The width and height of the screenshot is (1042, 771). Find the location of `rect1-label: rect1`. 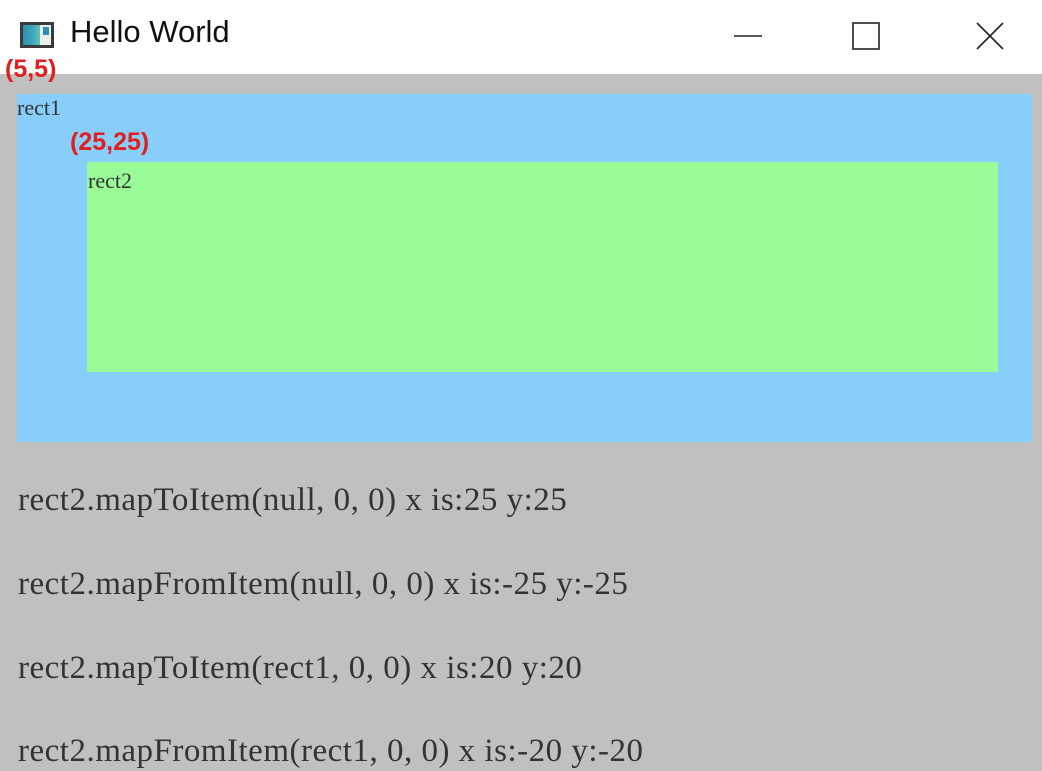

rect1-label: rect1 is located at coordinates (39, 107).